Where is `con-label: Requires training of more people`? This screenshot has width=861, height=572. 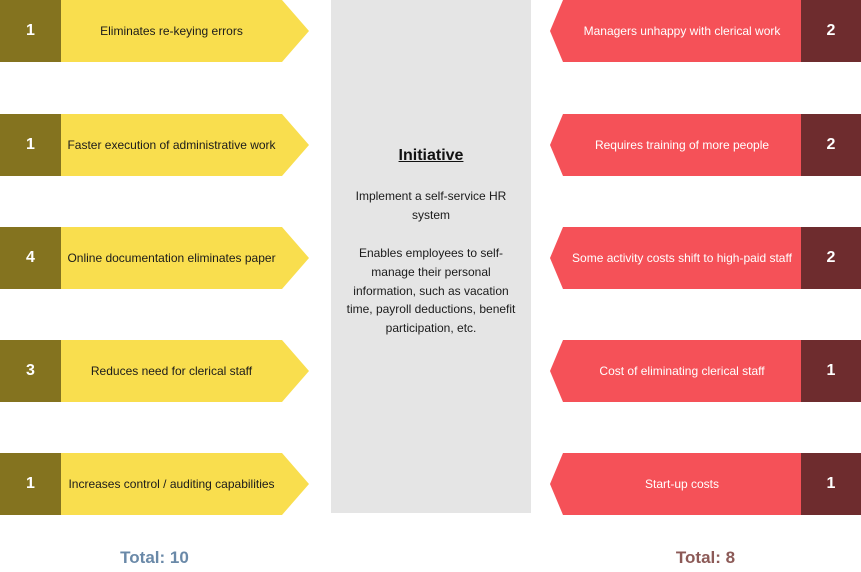
con-label: Requires training of more people is located at coordinates (682, 144).